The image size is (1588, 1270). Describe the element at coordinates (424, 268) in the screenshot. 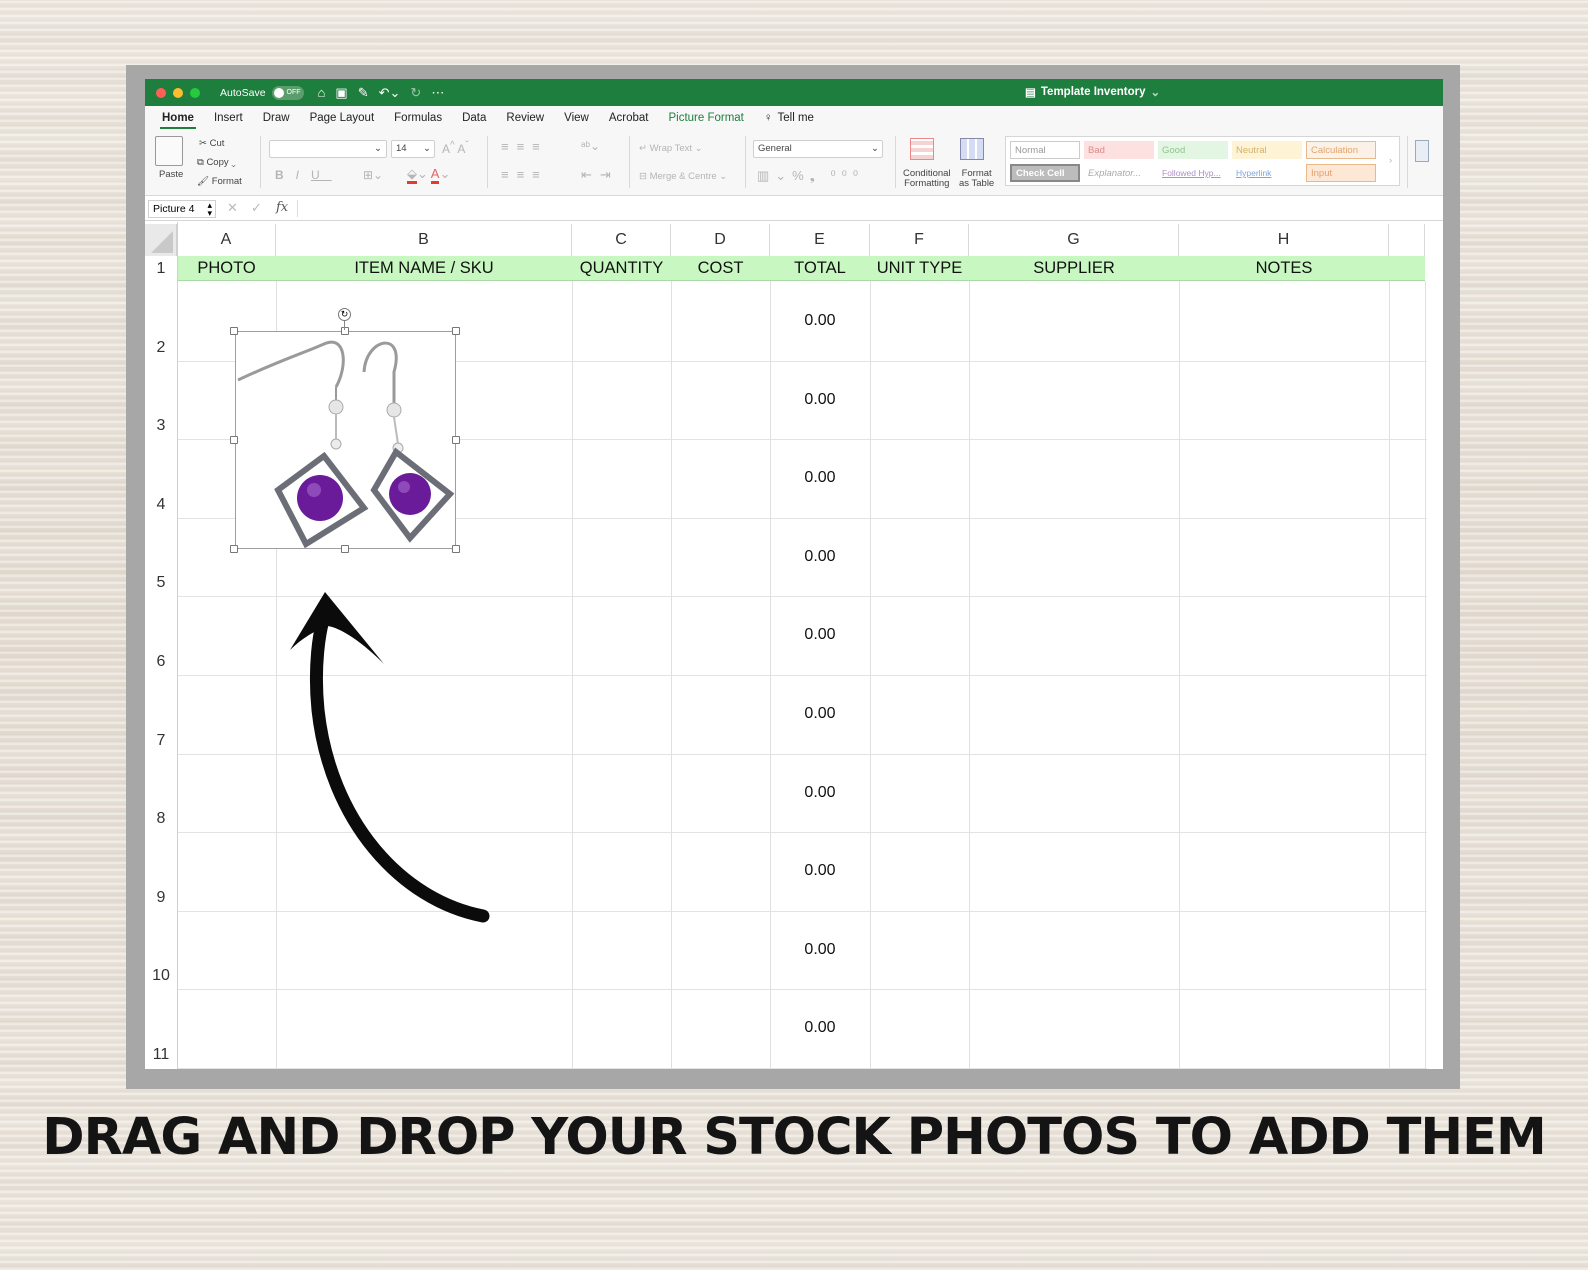

I see `header-cell-b: ITEM NAME / SKU` at that location.